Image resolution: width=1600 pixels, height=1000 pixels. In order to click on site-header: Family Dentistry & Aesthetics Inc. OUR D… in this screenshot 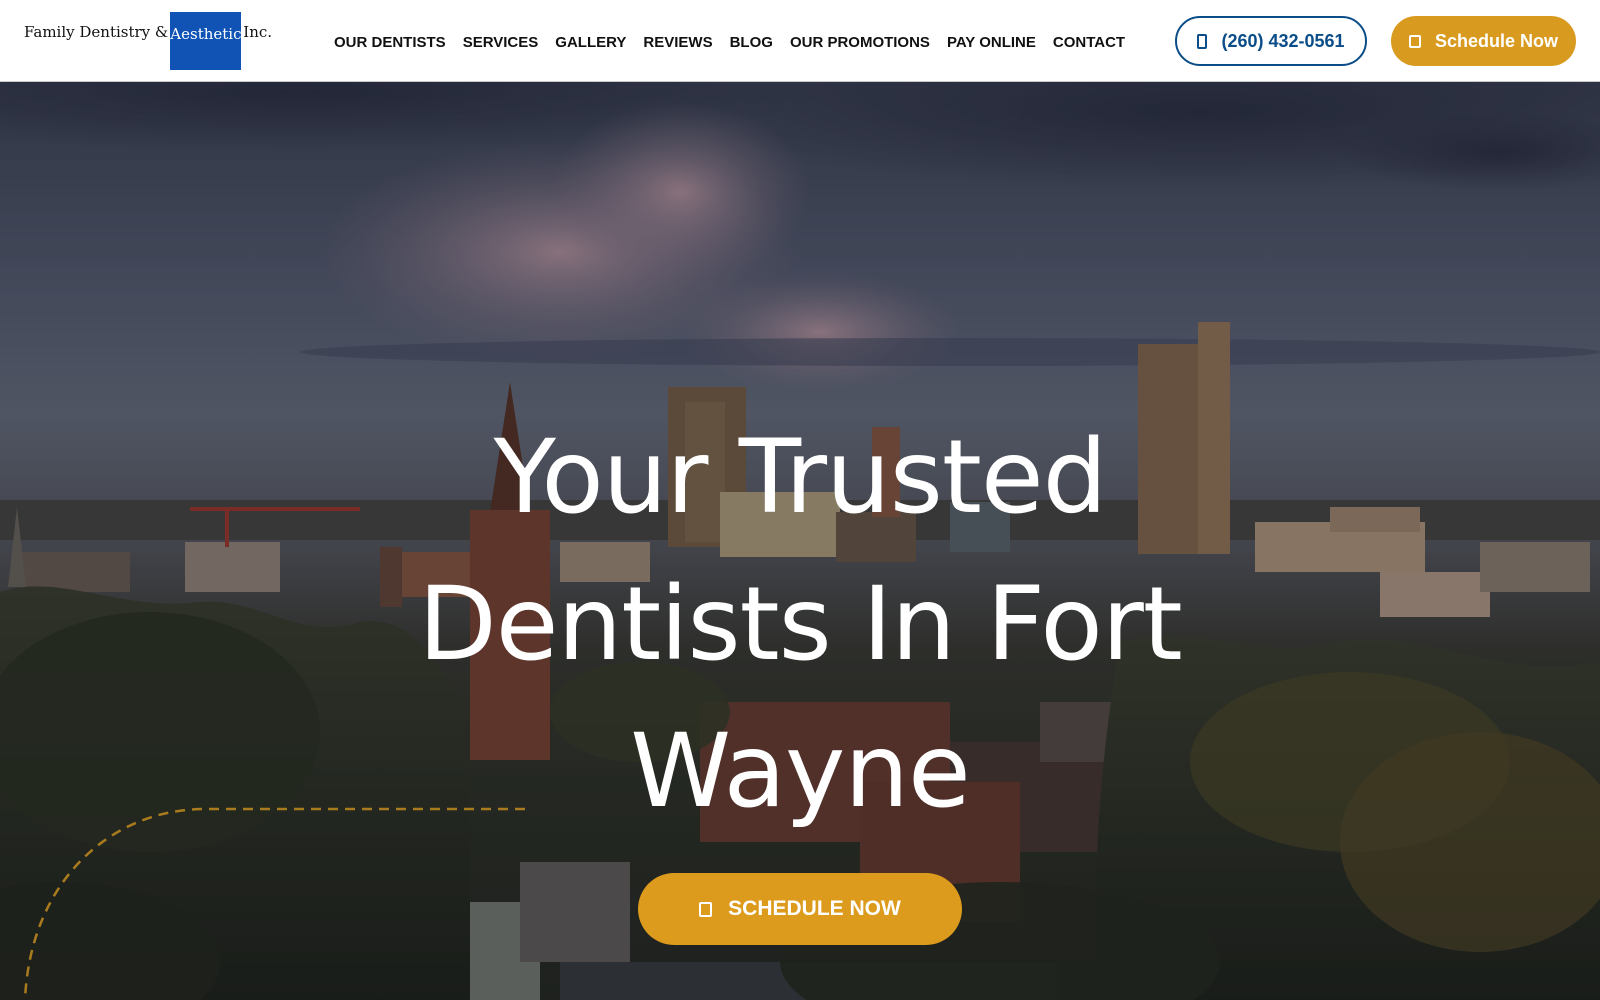, I will do `click(800, 41)`.